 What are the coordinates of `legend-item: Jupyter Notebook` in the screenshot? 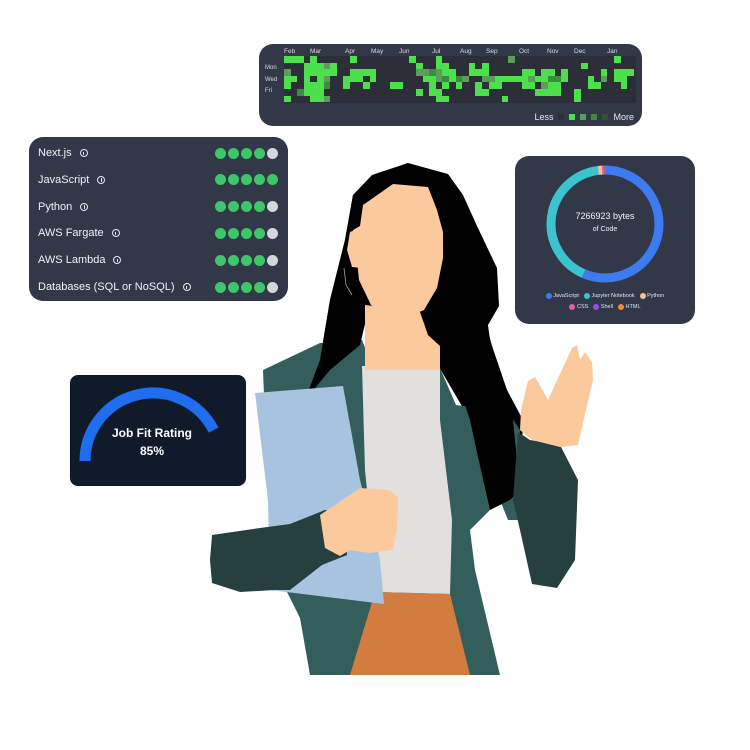 It's located at (609, 296).